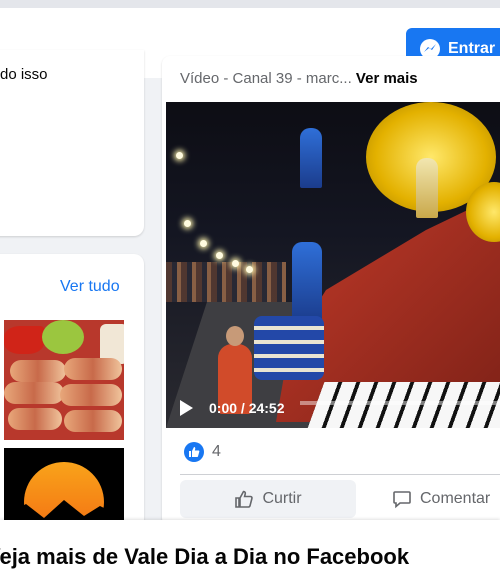 The image size is (500, 580). I want to click on comment-button: Comentar, so click(446, 499).